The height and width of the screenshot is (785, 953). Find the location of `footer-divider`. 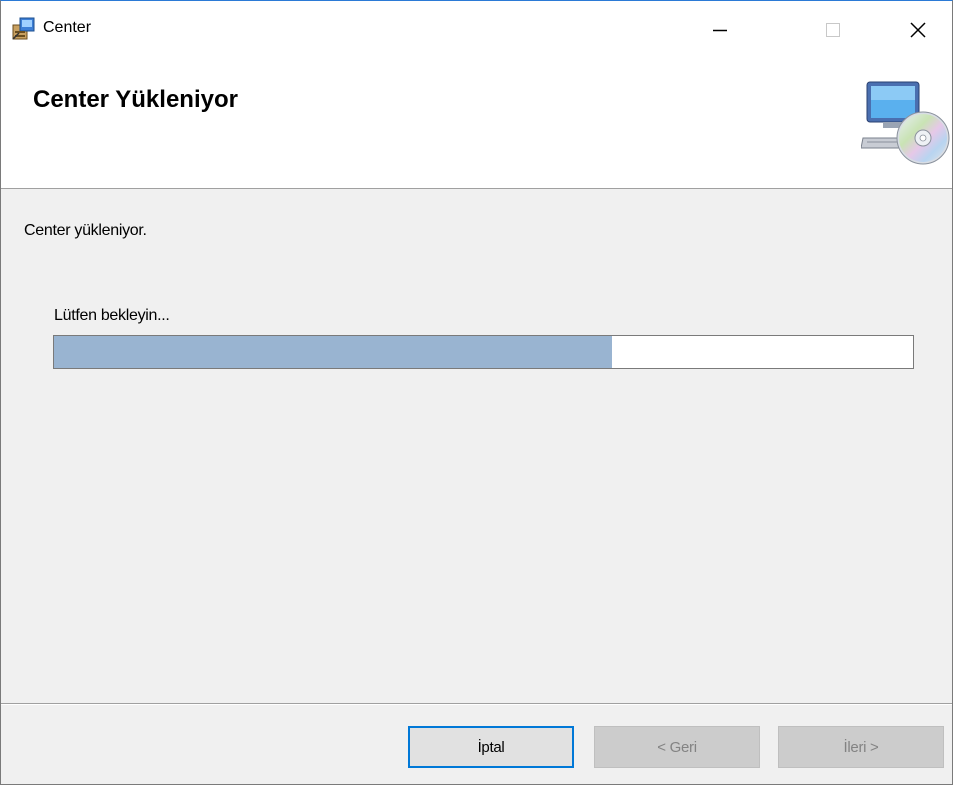

footer-divider is located at coordinates (476, 704).